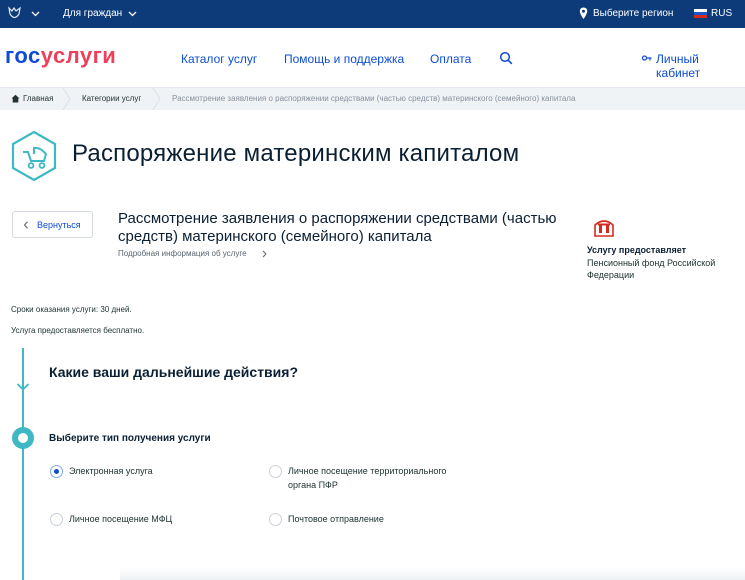  I want to click on stroller-hexagon-icon, so click(34, 156).